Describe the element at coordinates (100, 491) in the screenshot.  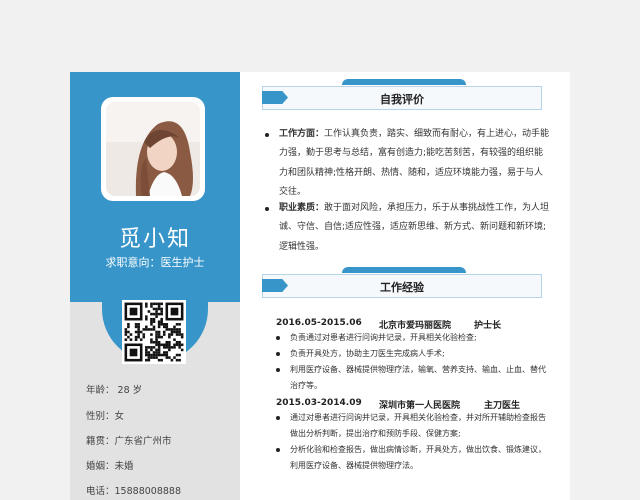
I see `info-label: 电话：` at that location.